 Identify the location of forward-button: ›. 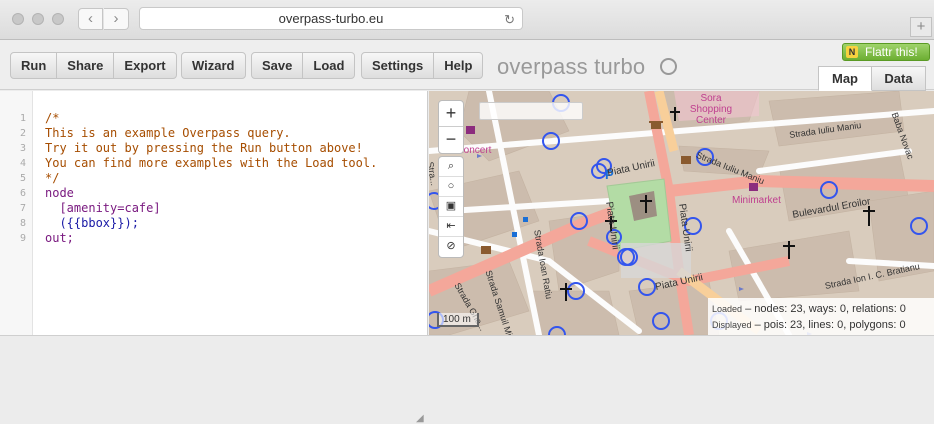
(116, 19).